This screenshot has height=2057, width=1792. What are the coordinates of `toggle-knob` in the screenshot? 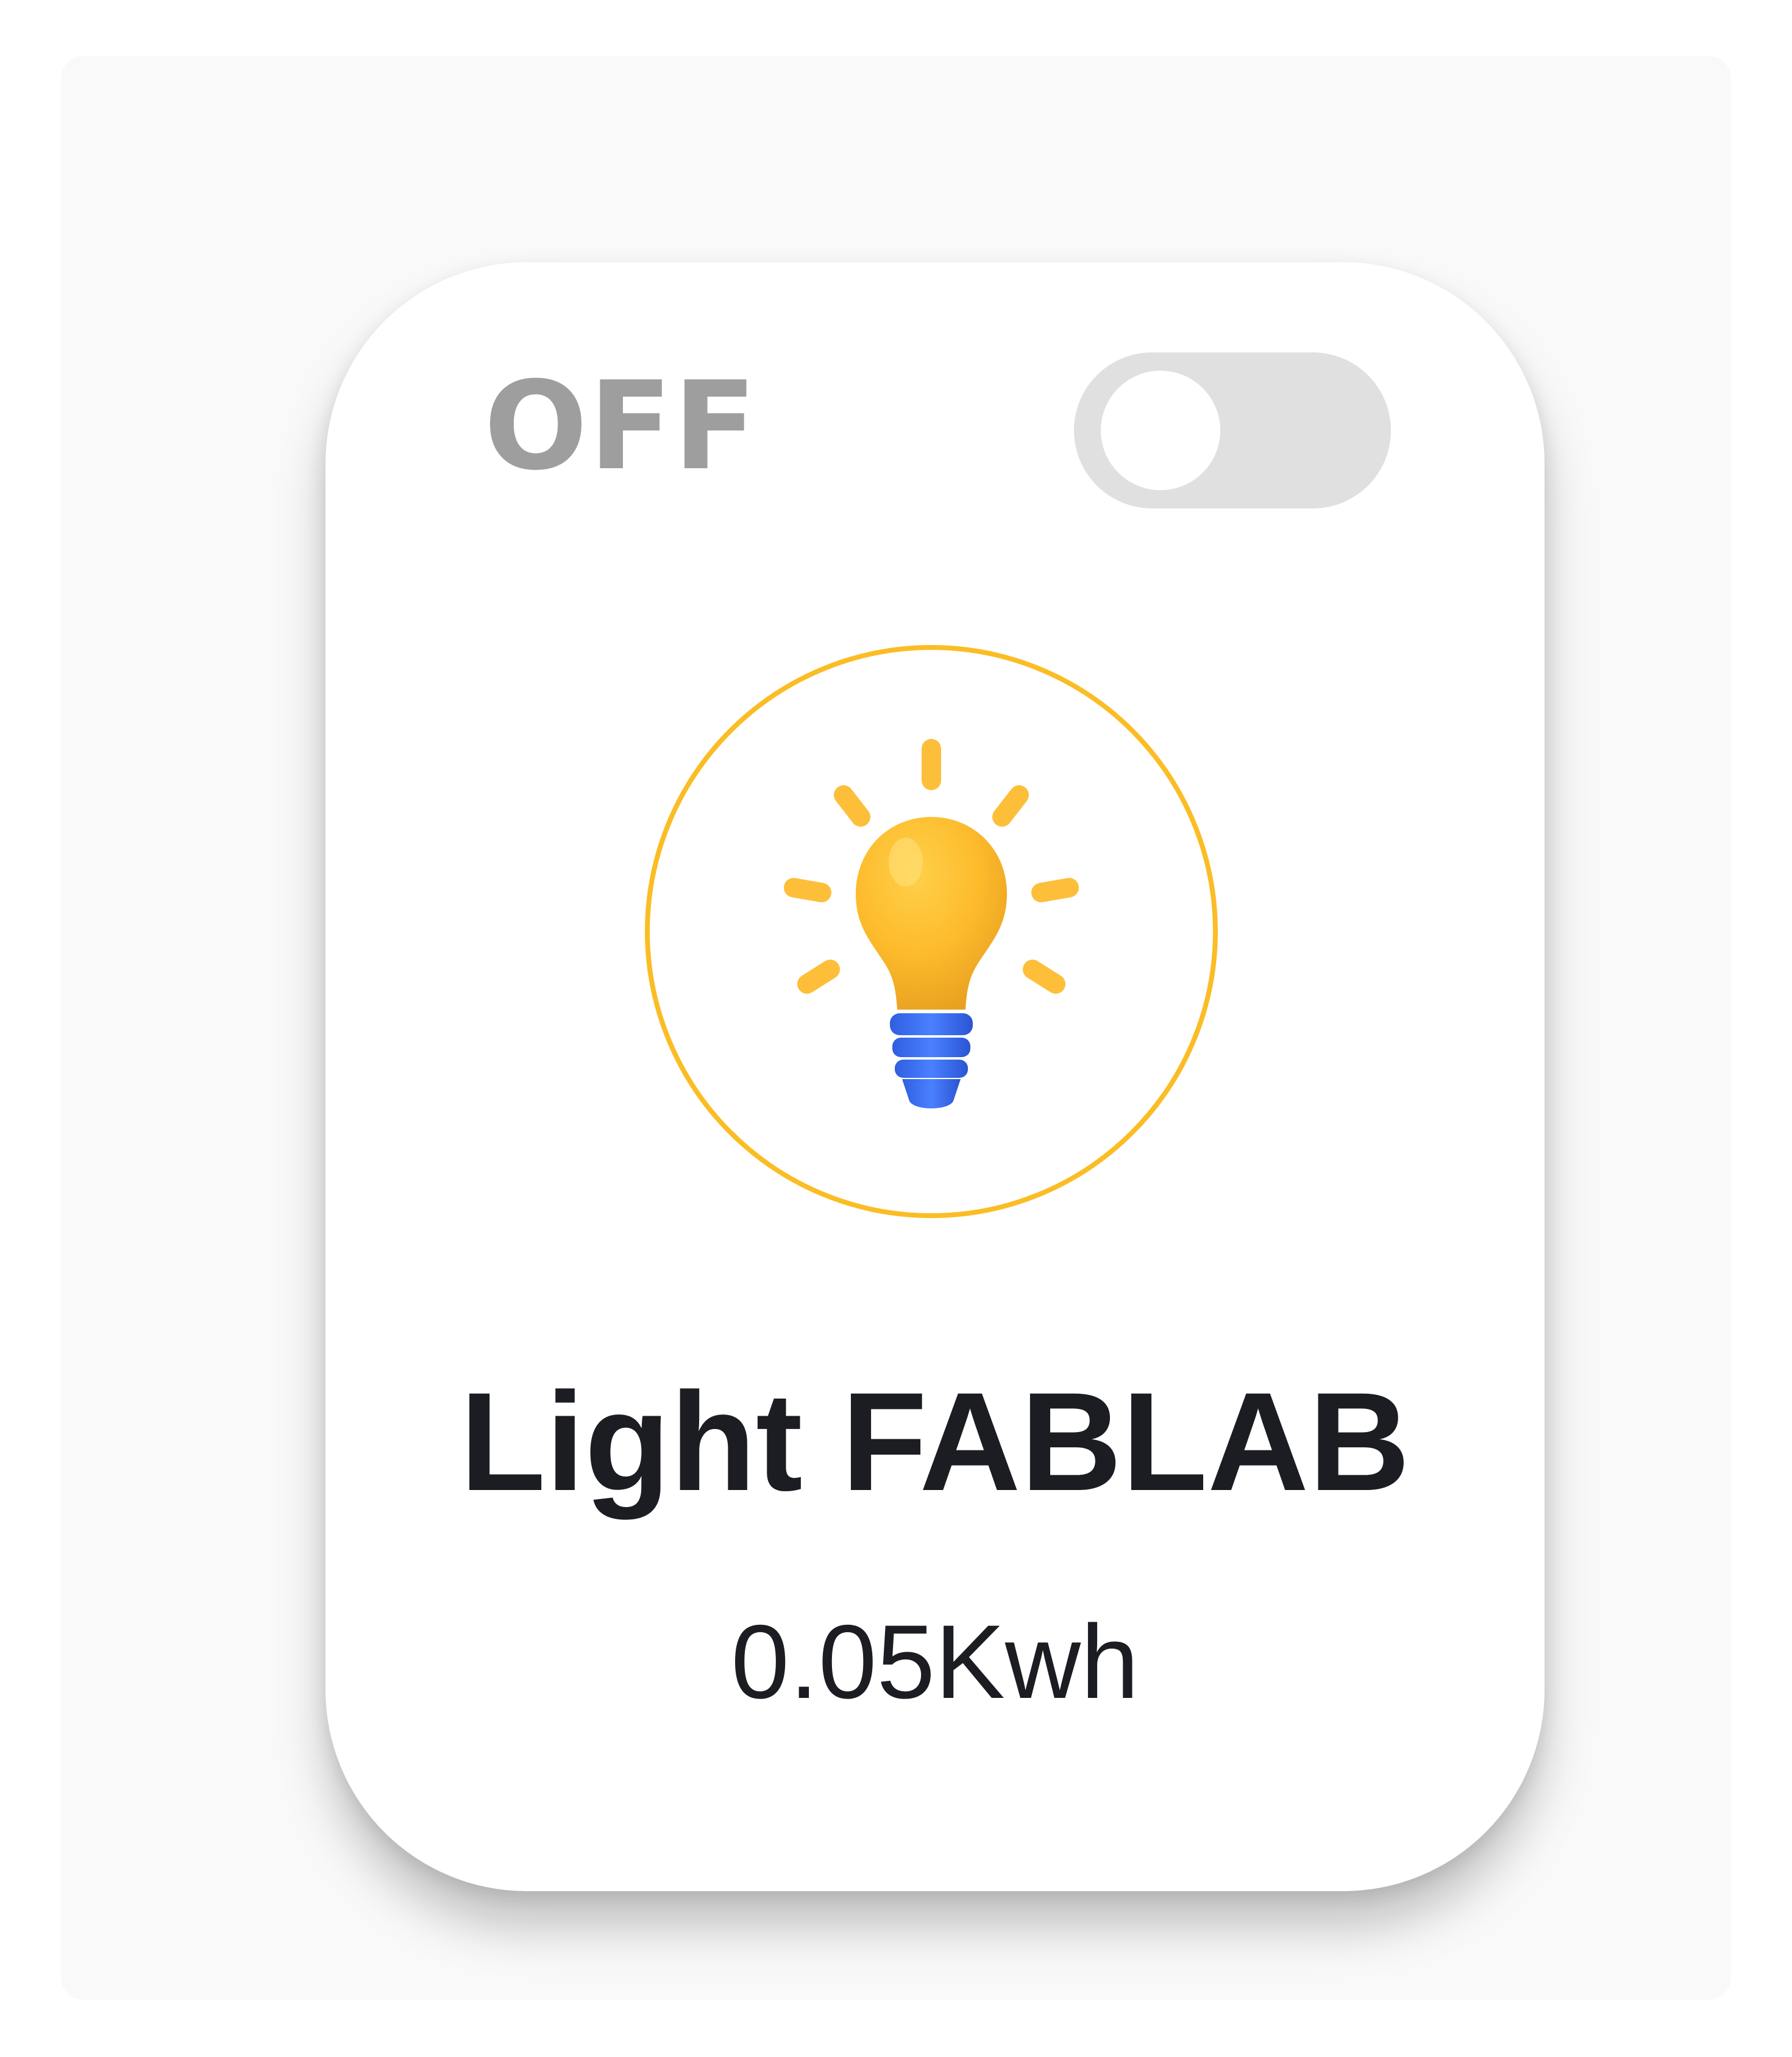 It's located at (1160, 431).